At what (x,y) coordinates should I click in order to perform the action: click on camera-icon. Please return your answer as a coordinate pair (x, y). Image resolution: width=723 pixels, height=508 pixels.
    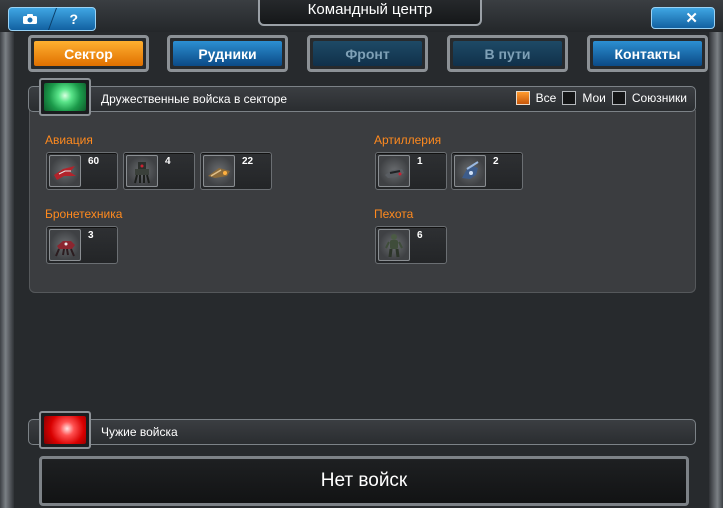
    Looking at the image, I should click on (30, 19).